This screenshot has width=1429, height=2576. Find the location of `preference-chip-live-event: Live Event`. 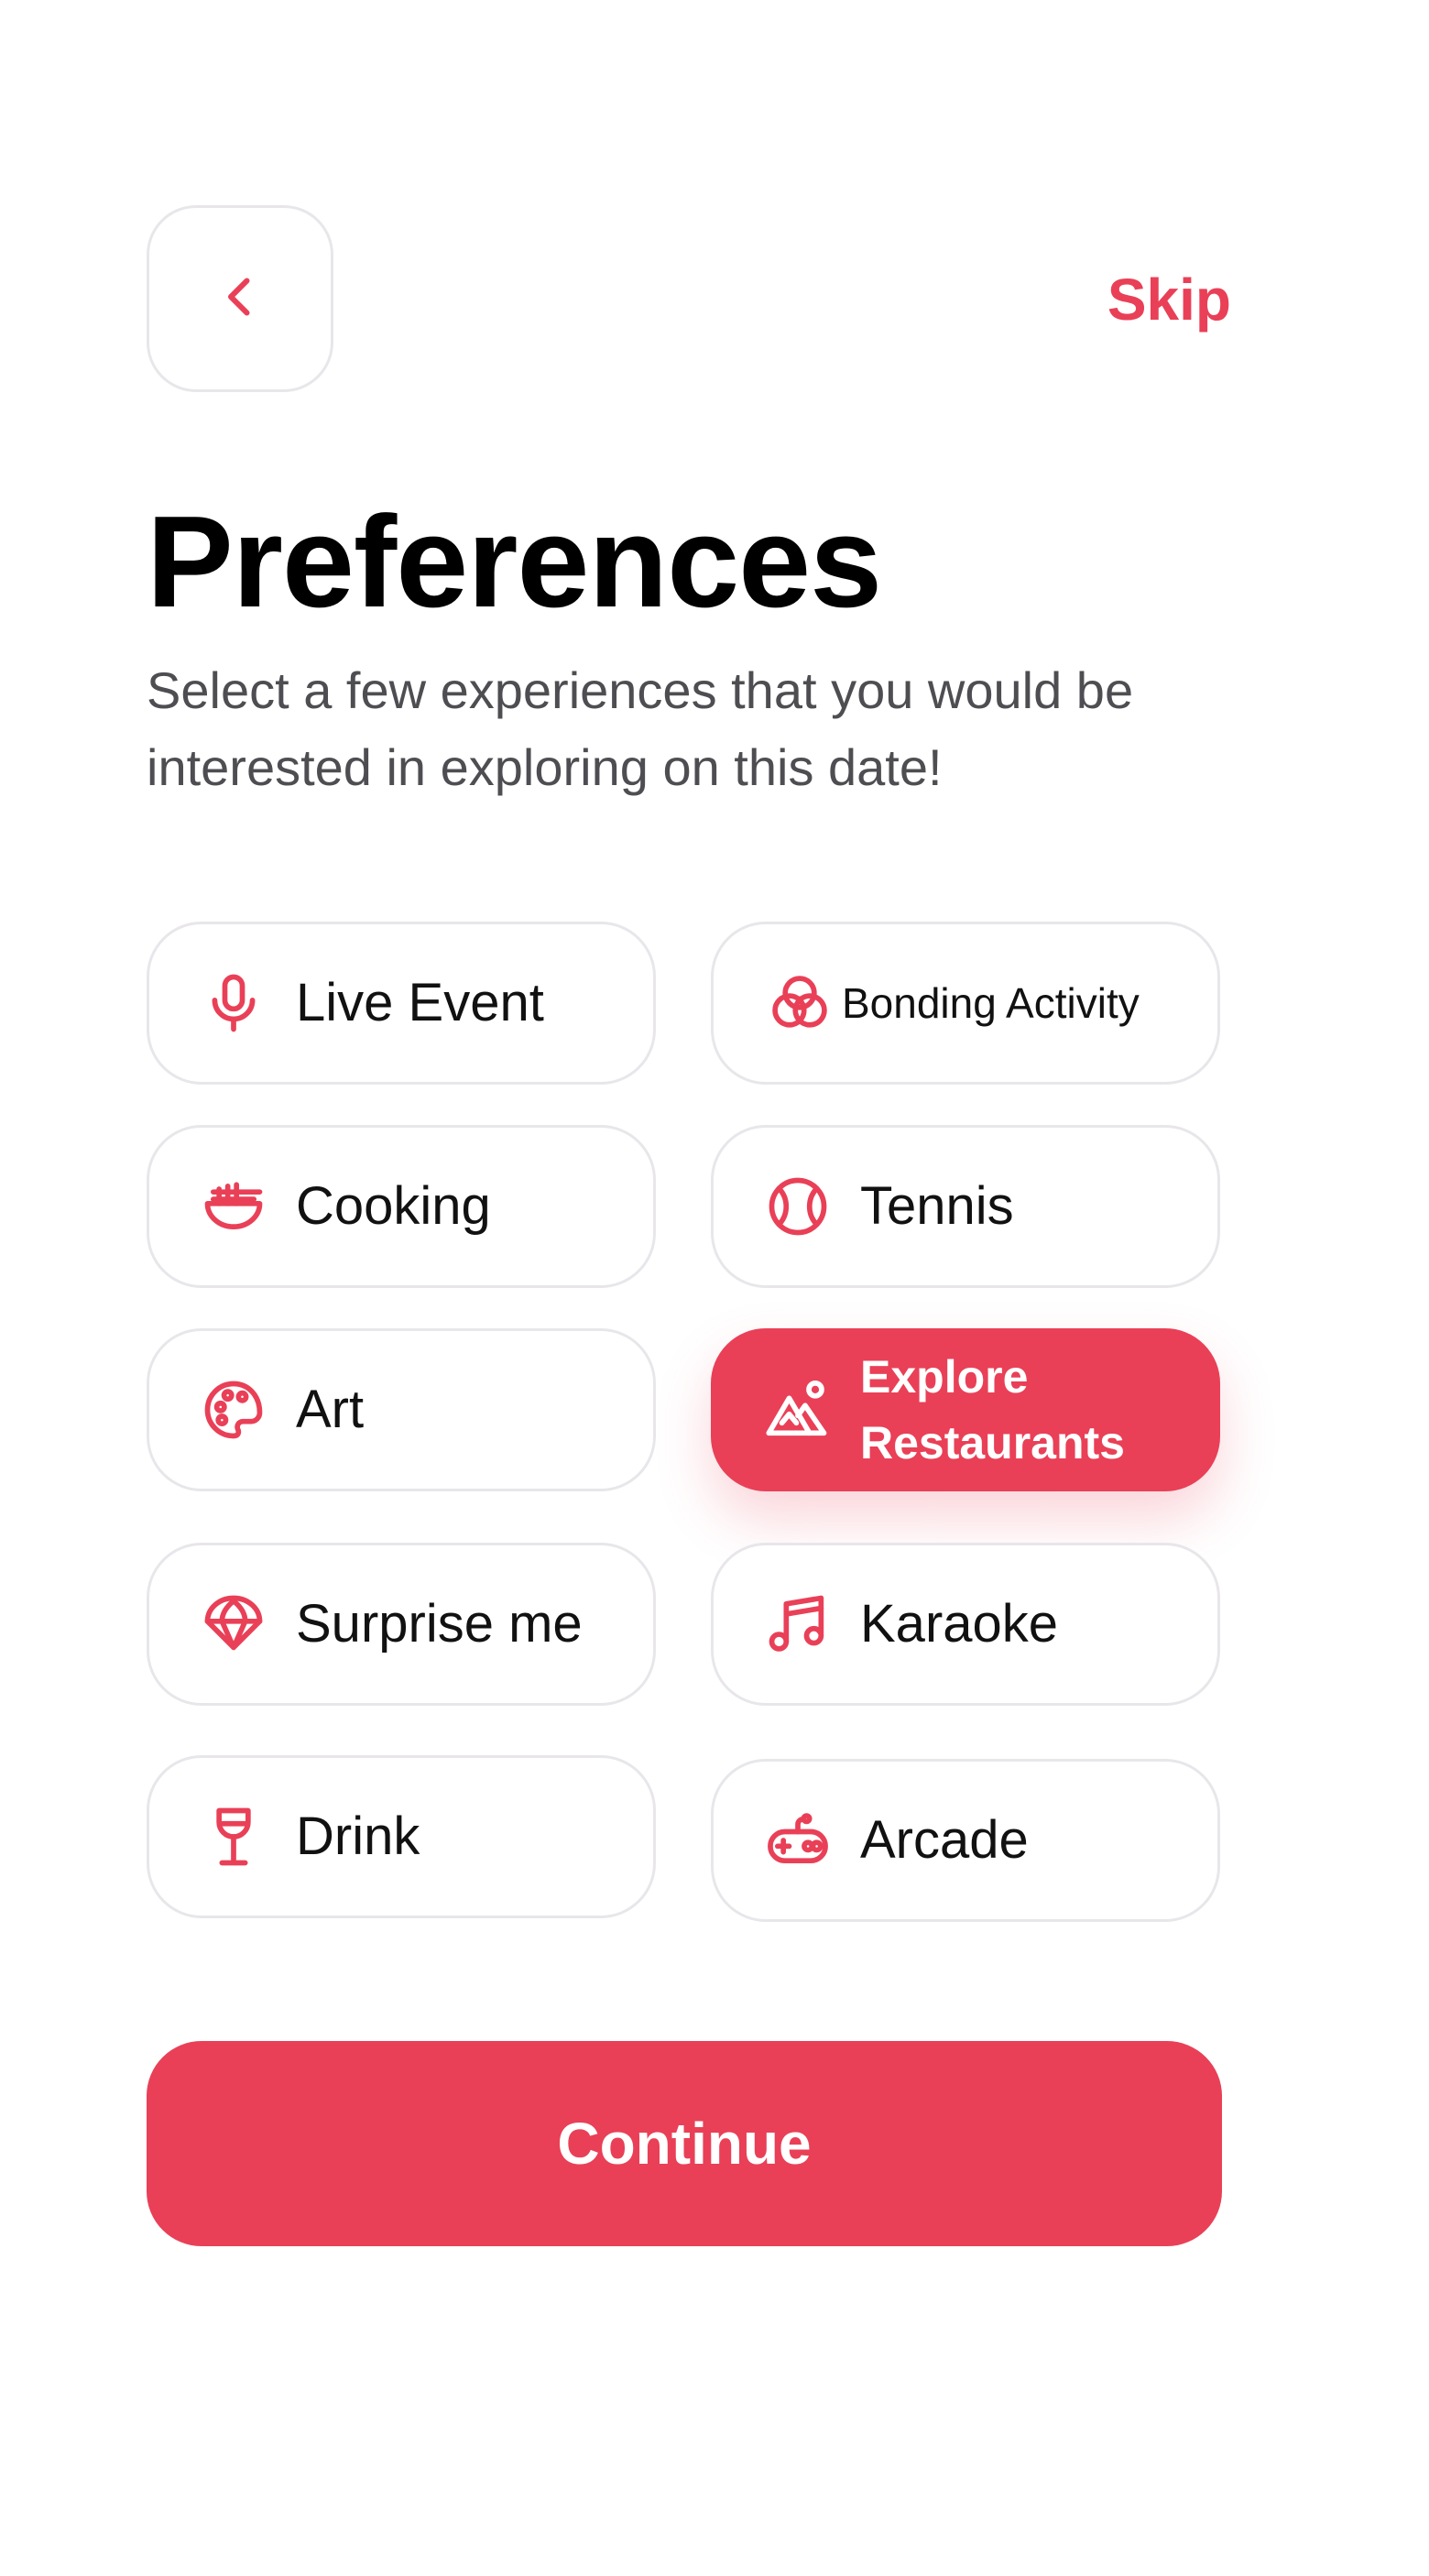

preference-chip-live-event: Live Event is located at coordinates (401, 1003).